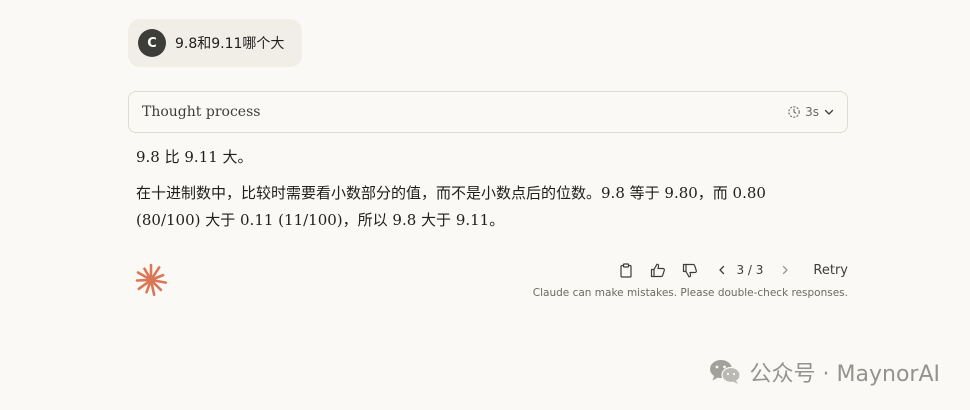 The width and height of the screenshot is (970, 410). Describe the element at coordinates (750, 270) in the screenshot. I see `version-pager: 3 / 3` at that location.